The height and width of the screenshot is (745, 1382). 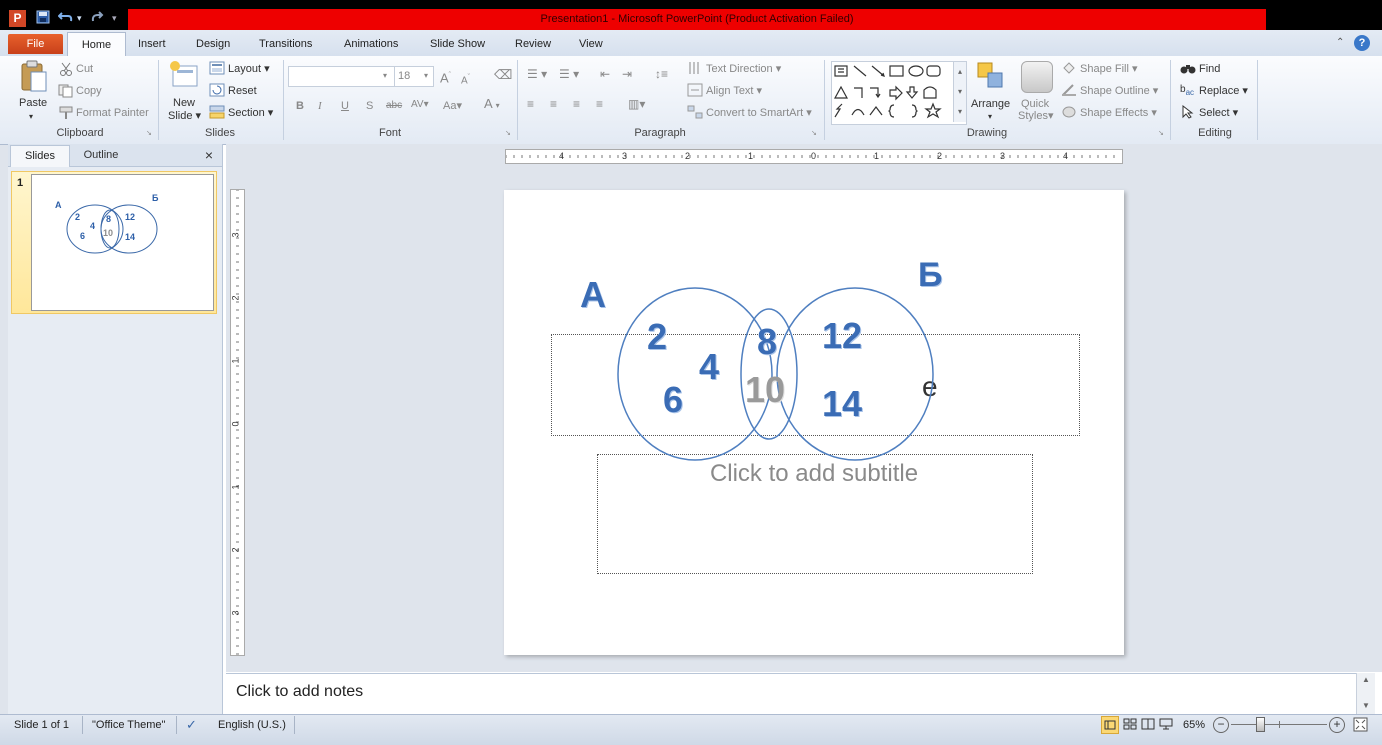 What do you see at coordinates (695, 91) in the screenshot?
I see `align-text-icon` at bounding box center [695, 91].